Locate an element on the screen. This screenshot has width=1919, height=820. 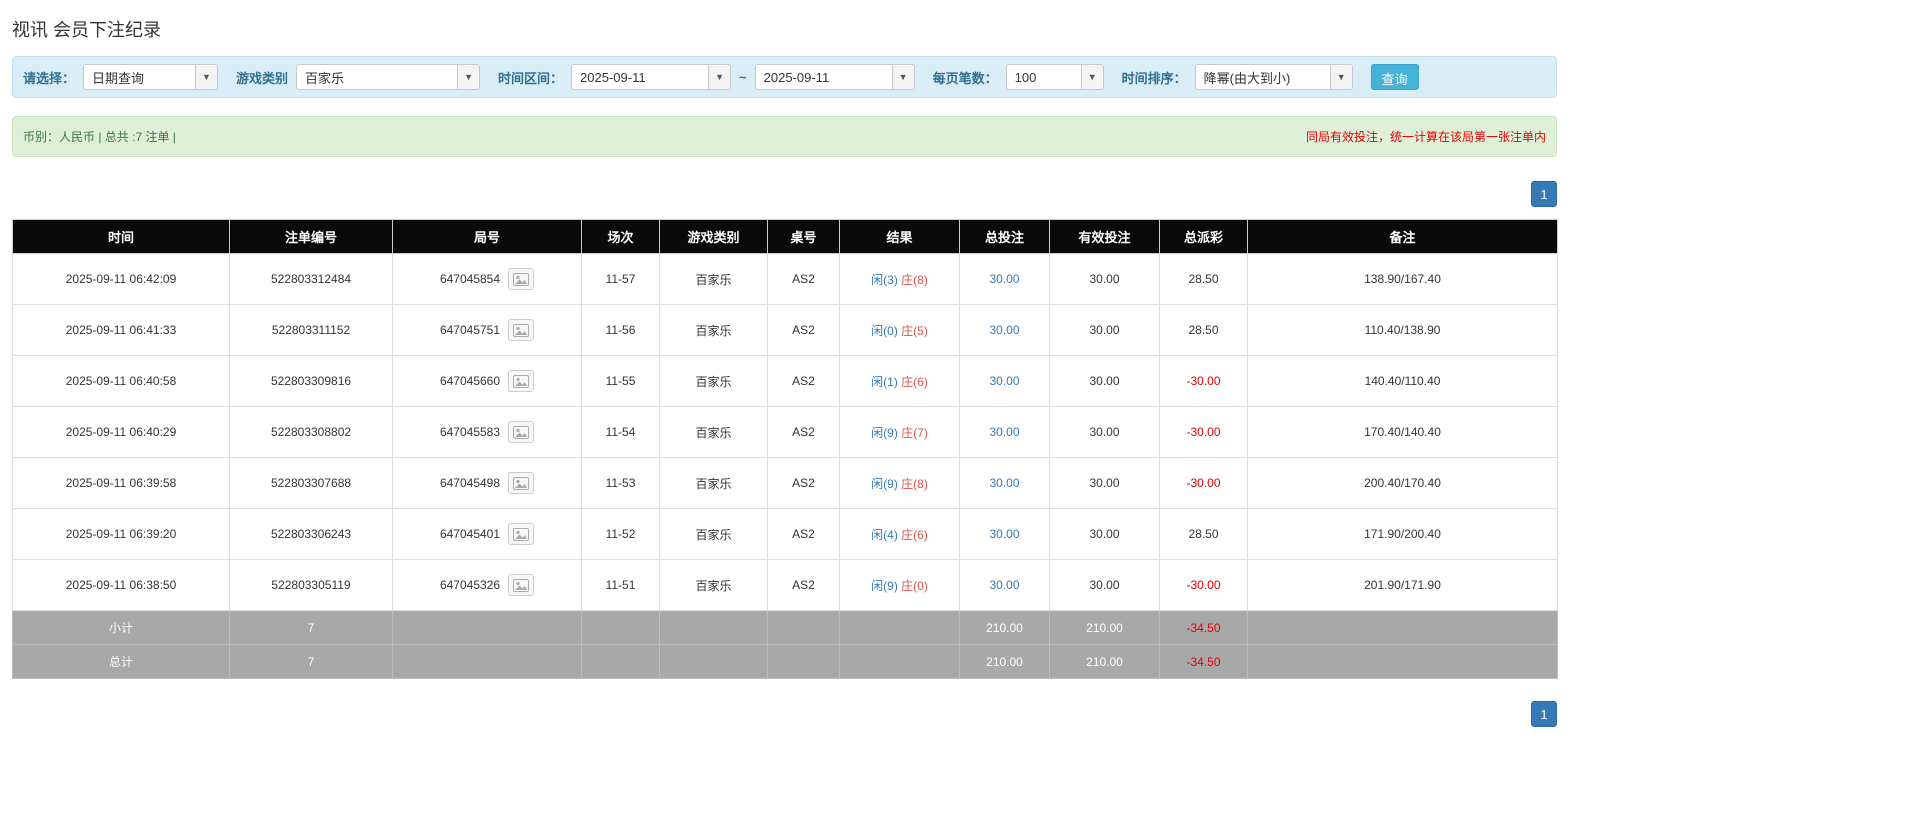
round-id: 647045326 is located at coordinates (470, 585).